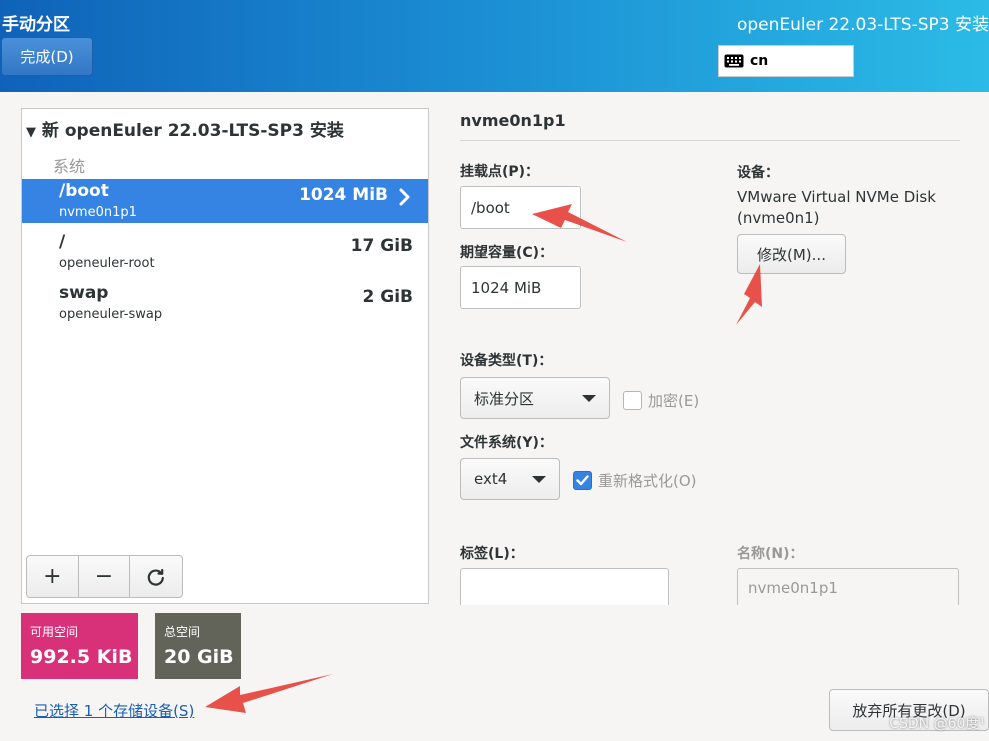 This screenshot has height=741, width=989. I want to click on device-id: (nvme0n1), so click(778, 218).